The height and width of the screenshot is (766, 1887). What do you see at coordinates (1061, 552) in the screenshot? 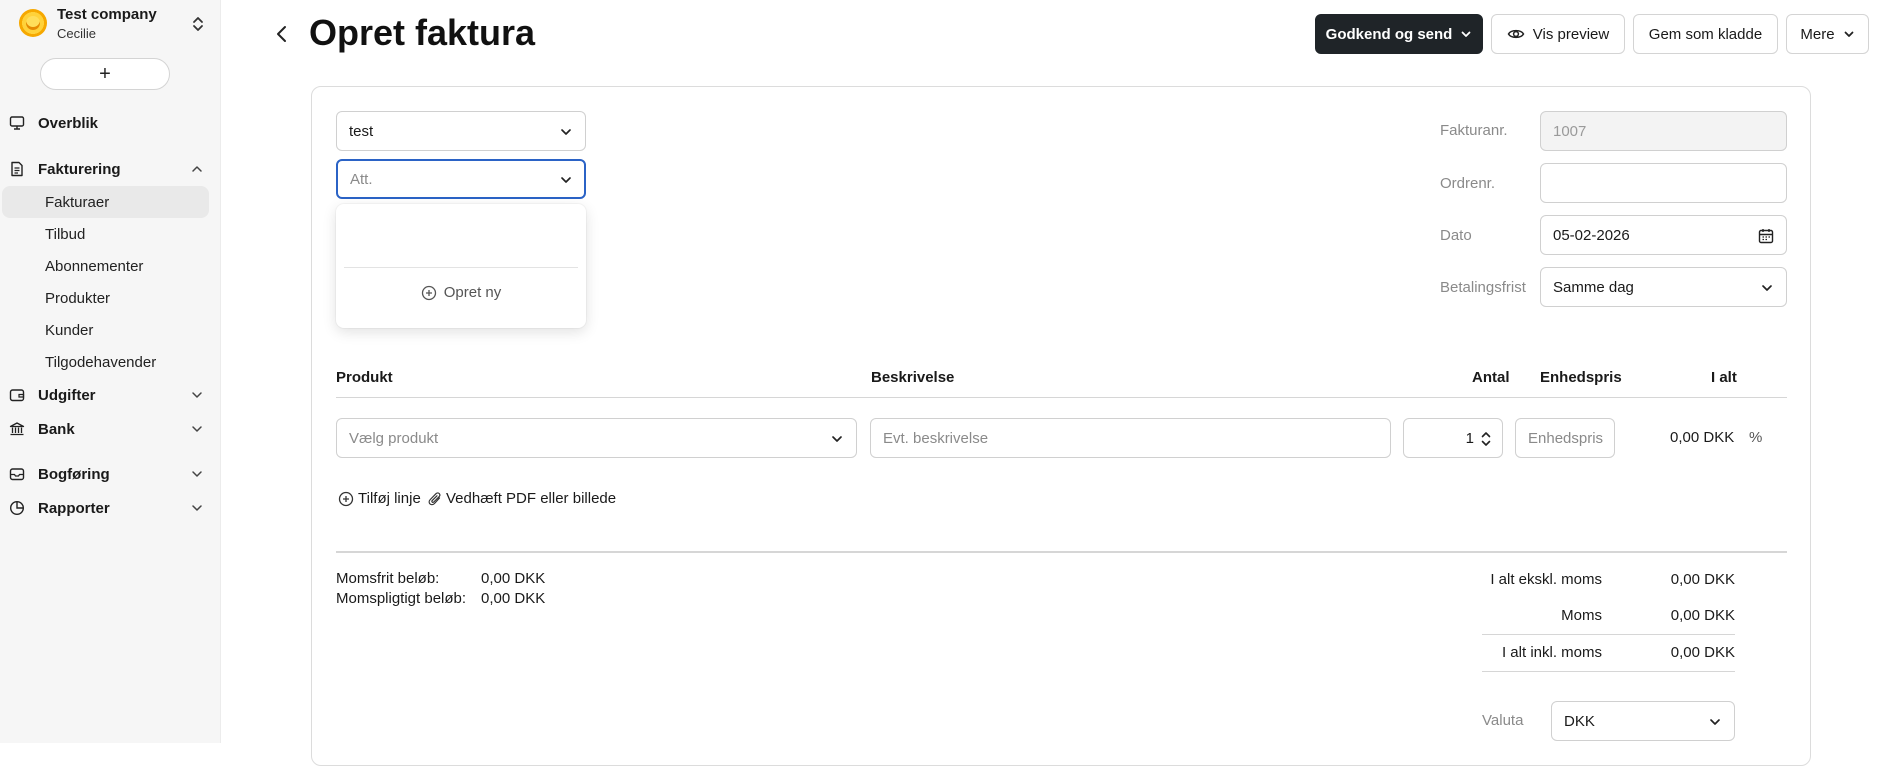
I see `summary-divider` at bounding box center [1061, 552].